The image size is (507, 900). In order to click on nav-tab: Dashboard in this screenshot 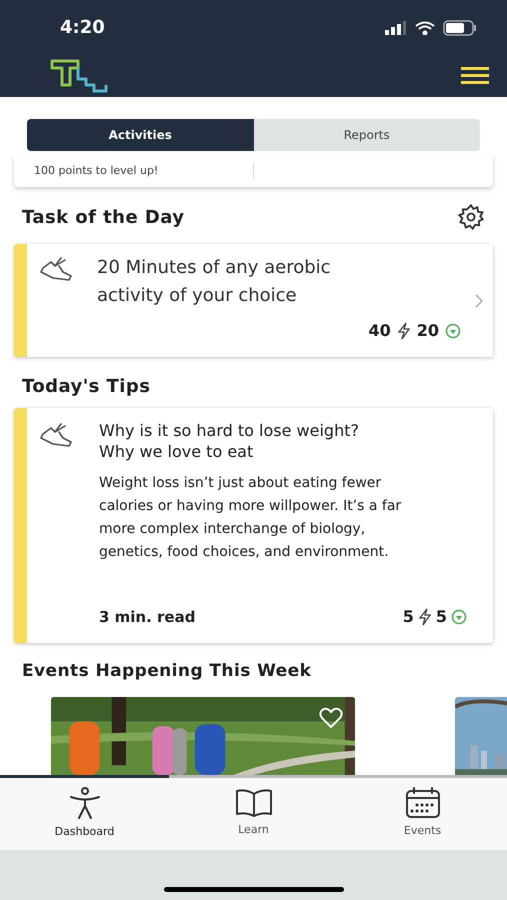, I will do `click(84, 814)`.